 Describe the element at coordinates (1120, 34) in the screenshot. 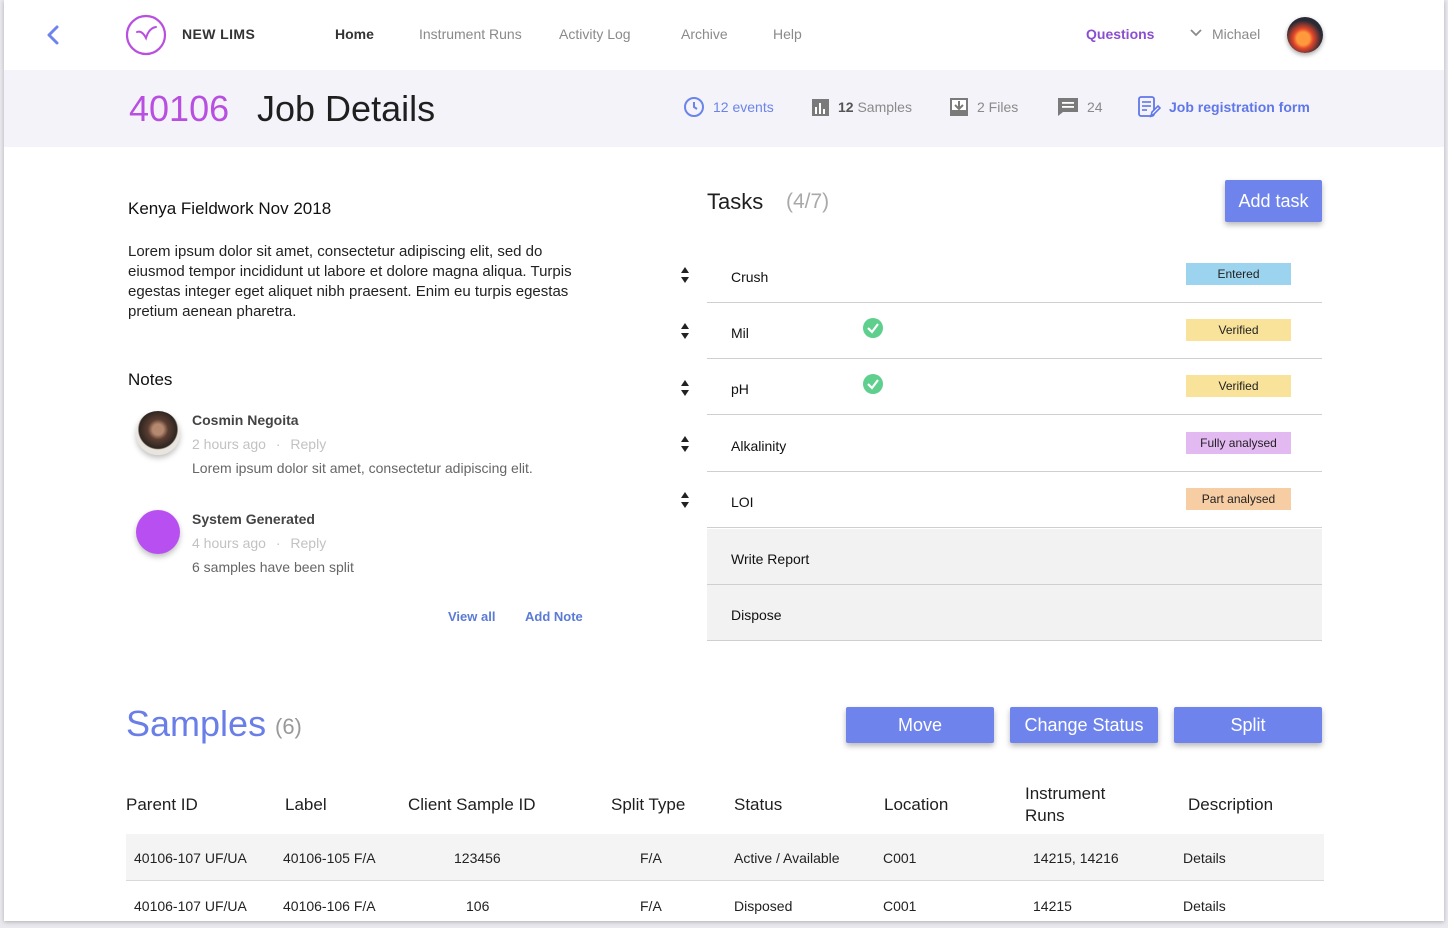

I see `questions-link: Questions` at that location.